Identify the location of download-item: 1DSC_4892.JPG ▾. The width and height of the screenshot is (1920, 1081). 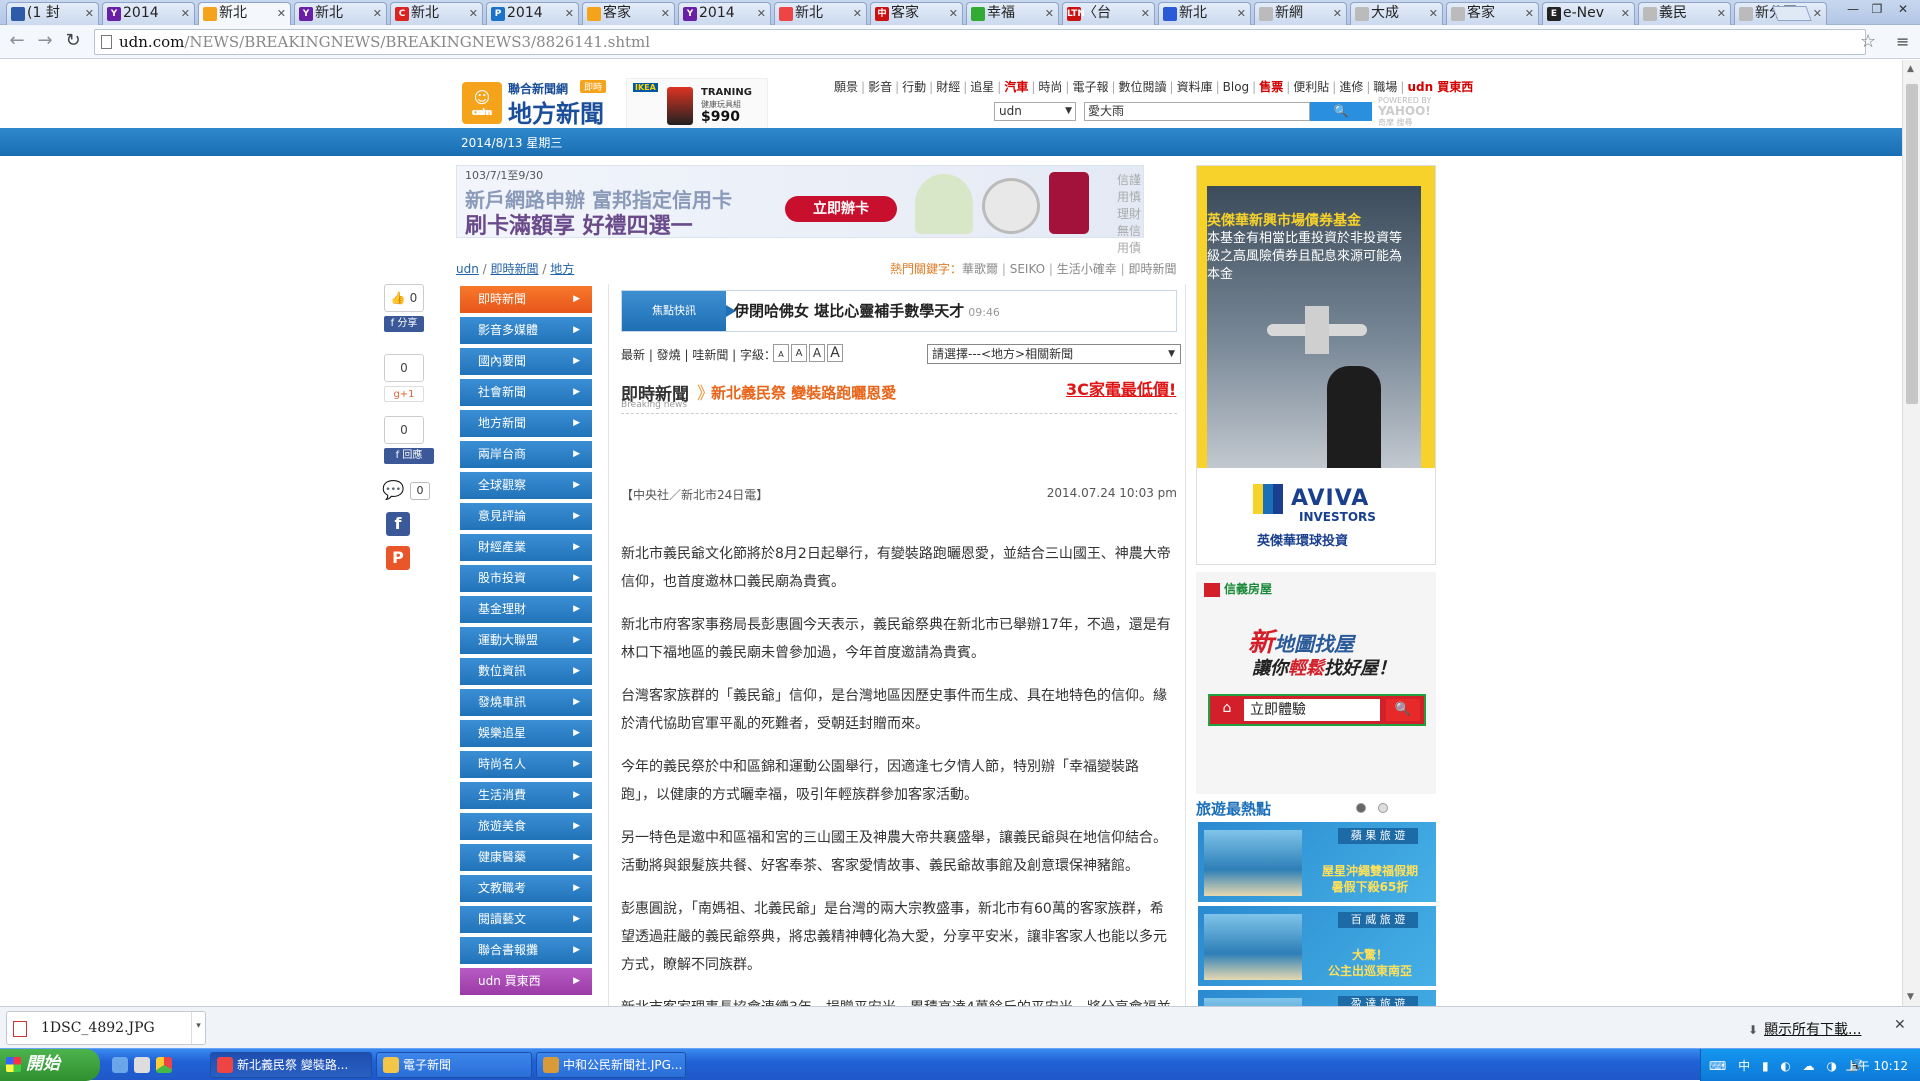
(106, 1028).